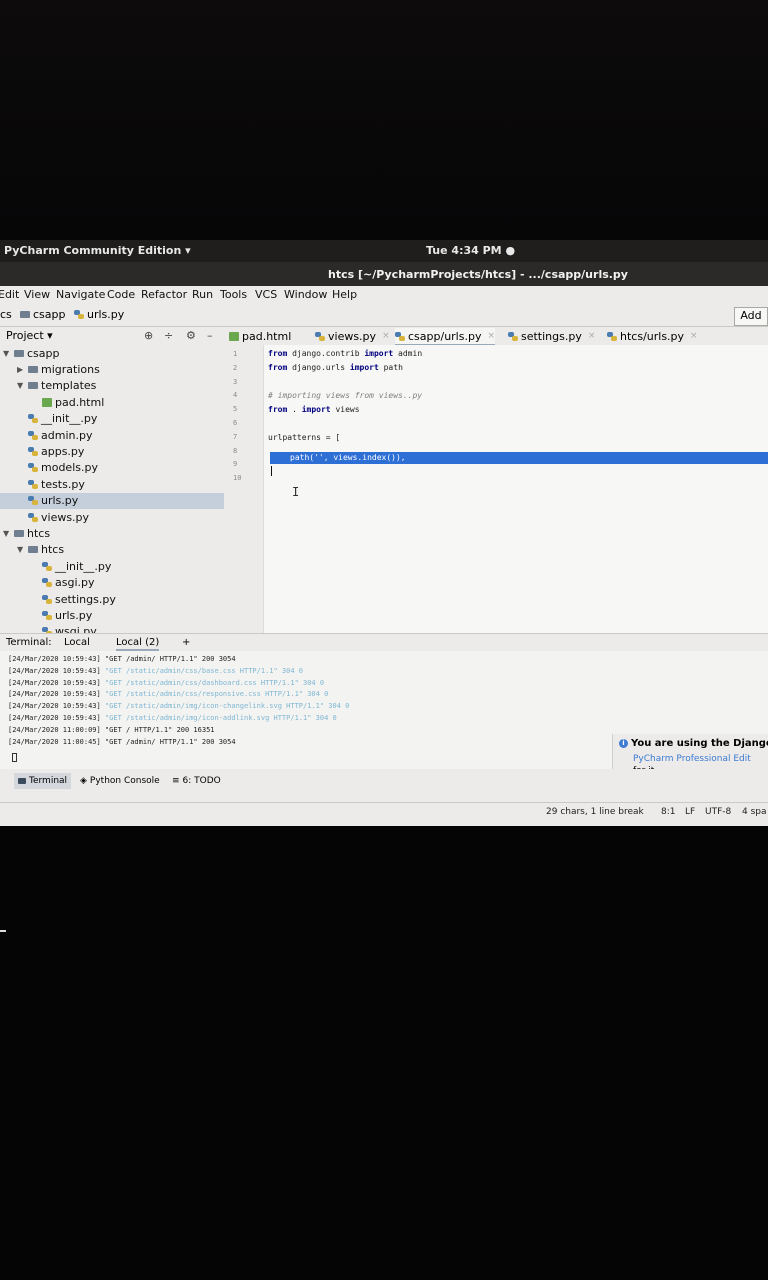  Describe the element at coordinates (77, 642) in the screenshot. I see `terminal-tab-local: Local` at that location.